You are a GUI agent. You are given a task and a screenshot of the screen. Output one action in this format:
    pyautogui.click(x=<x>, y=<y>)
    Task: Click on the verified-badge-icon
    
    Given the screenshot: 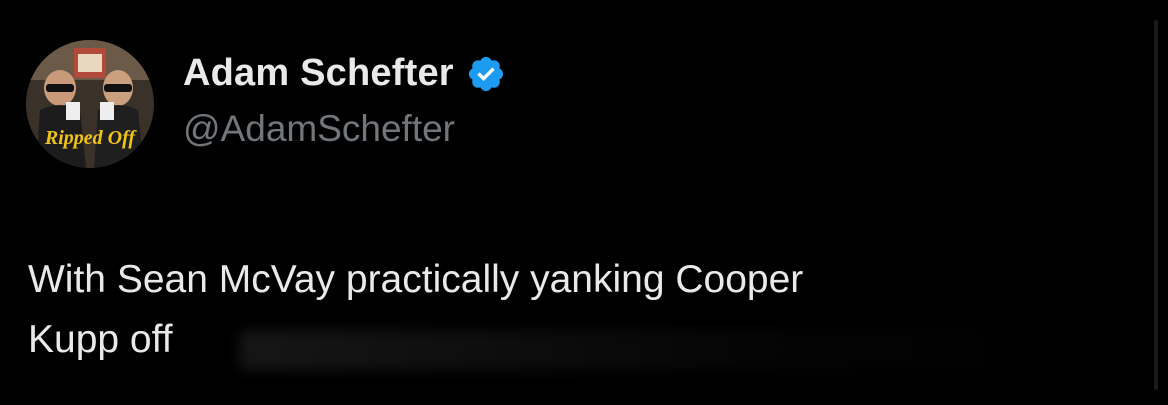 What is the action you would take?
    pyautogui.click(x=486, y=74)
    